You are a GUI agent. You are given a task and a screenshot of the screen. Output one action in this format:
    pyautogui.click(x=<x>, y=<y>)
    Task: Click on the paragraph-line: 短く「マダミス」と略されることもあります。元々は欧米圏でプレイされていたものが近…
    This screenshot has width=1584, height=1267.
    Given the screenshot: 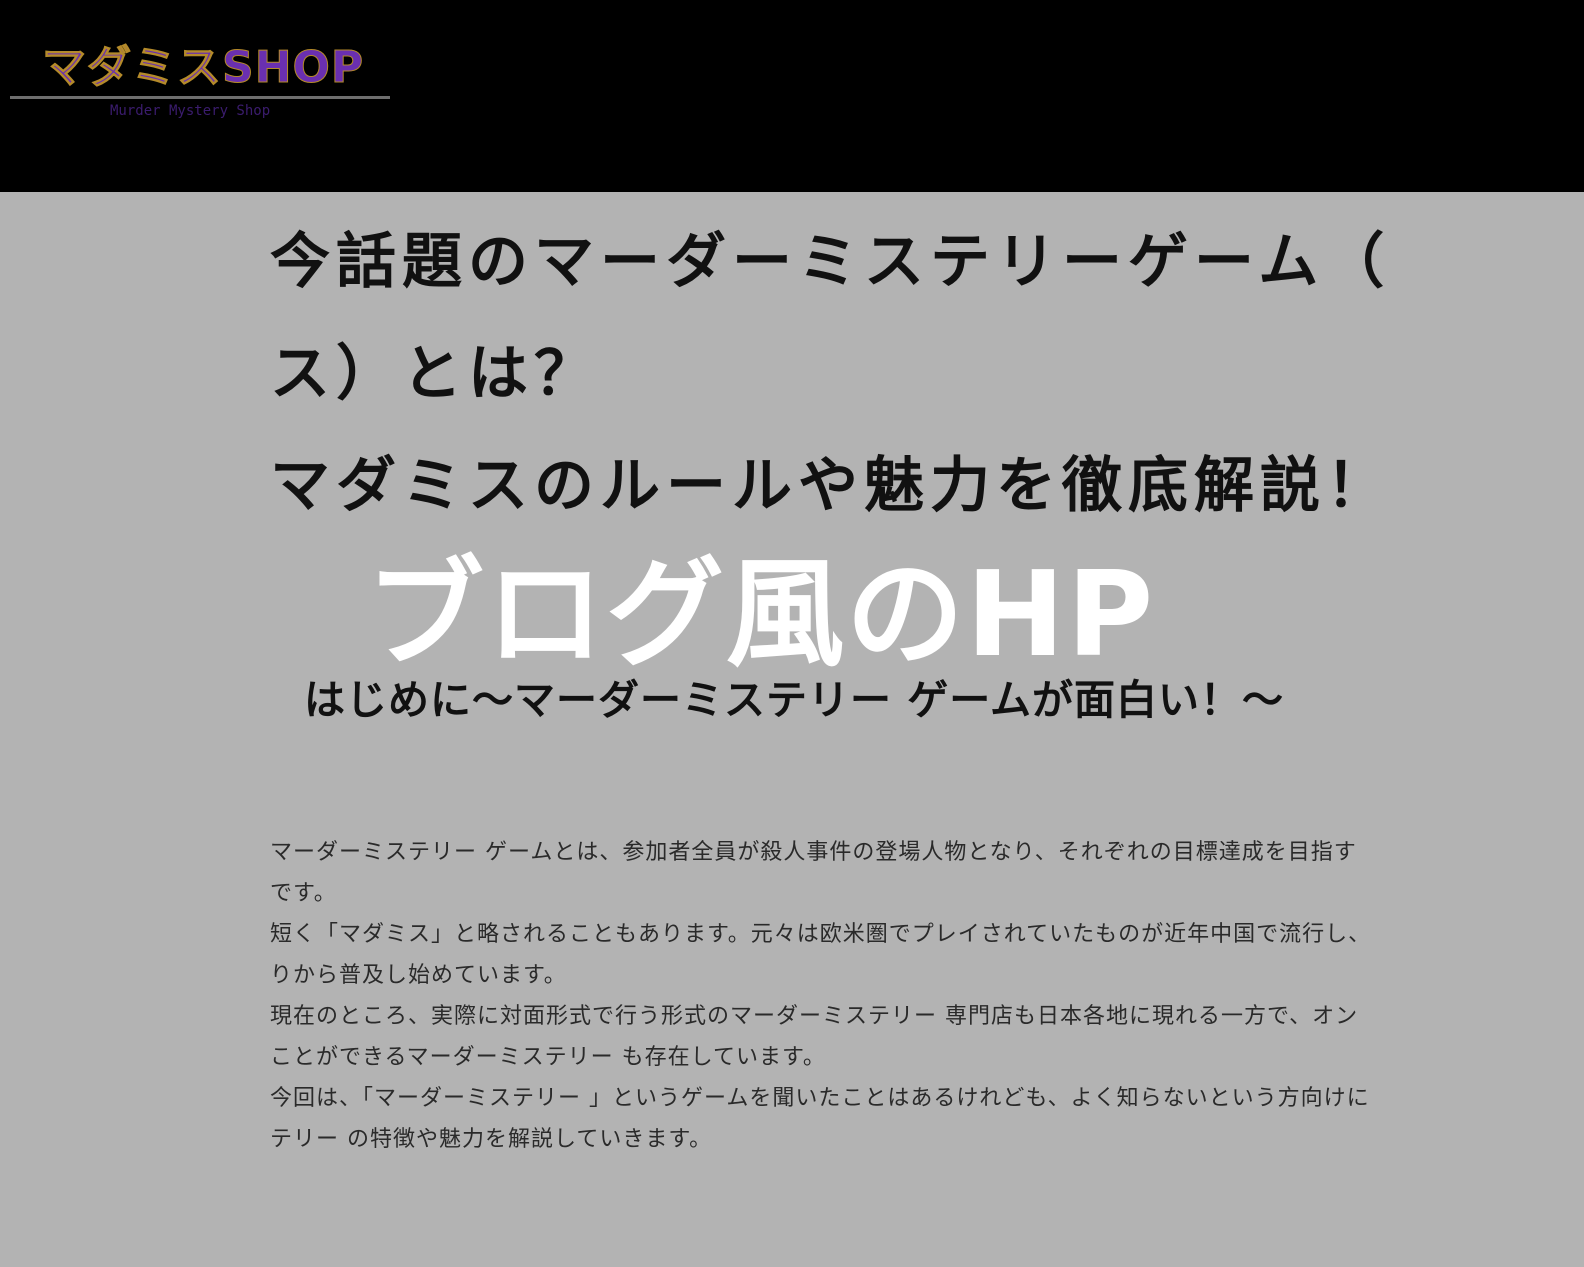 What is the action you would take?
    pyautogui.click(x=821, y=934)
    